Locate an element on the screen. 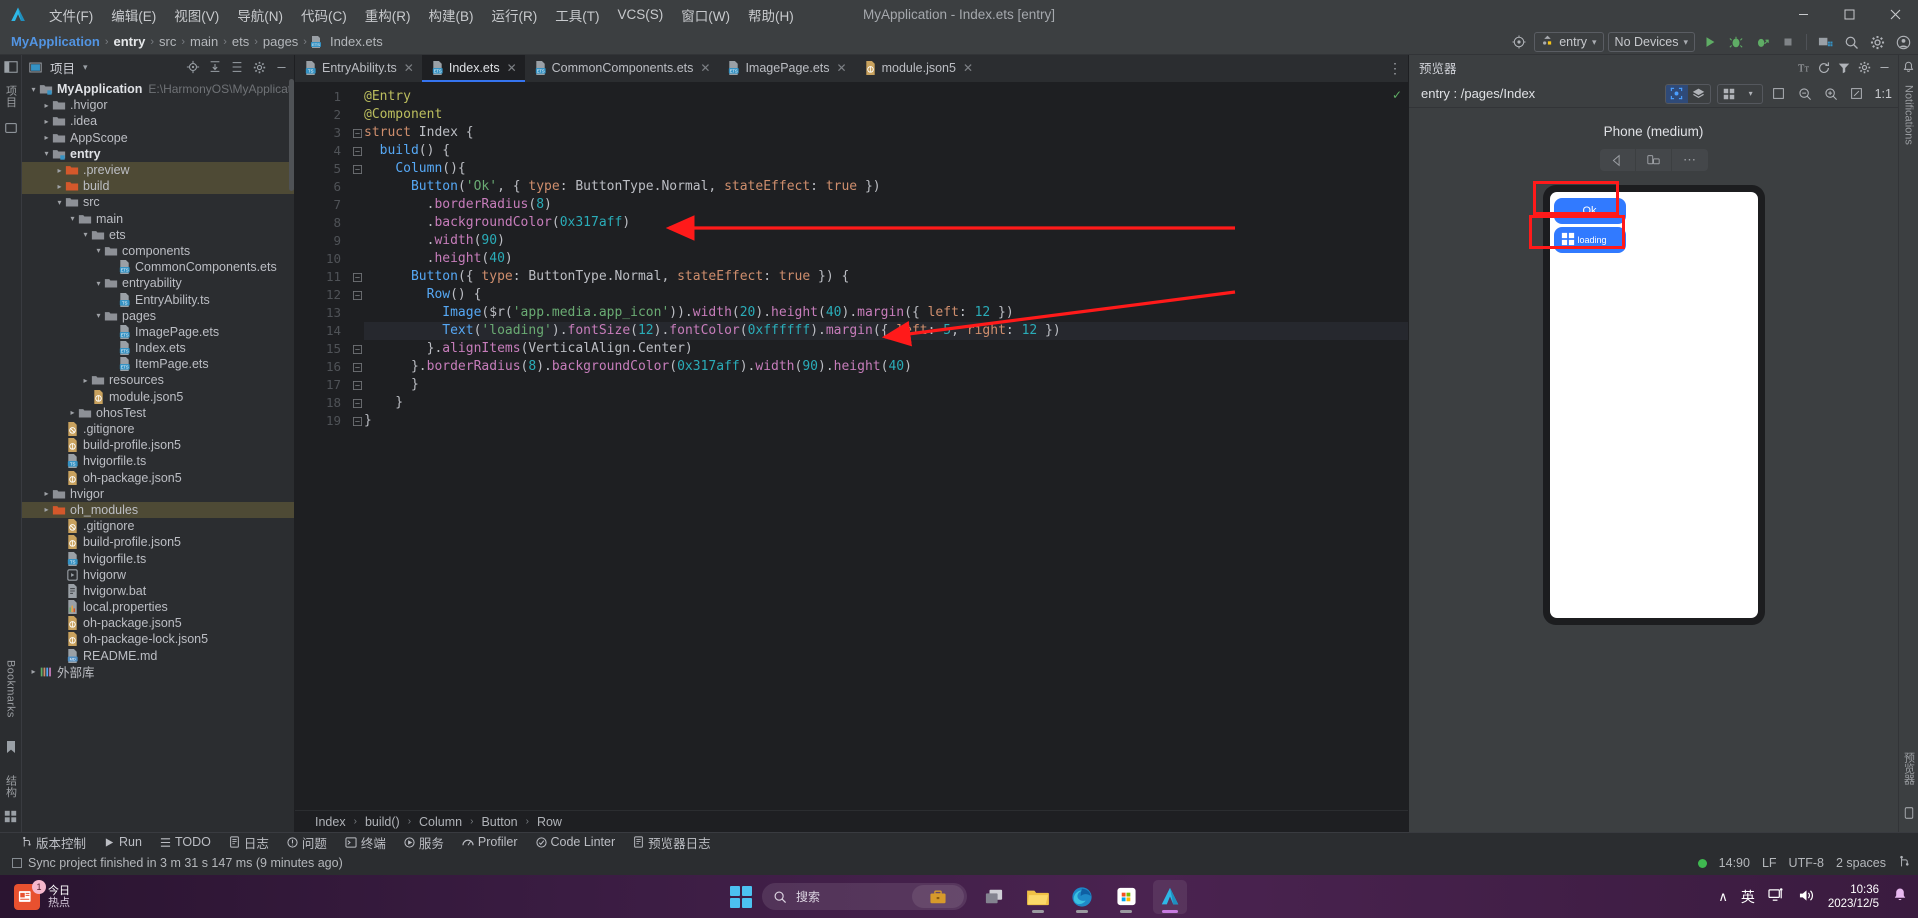 The height and width of the screenshot is (918, 1918). menu-item-build: 构建(B) is located at coordinates (451, 15).